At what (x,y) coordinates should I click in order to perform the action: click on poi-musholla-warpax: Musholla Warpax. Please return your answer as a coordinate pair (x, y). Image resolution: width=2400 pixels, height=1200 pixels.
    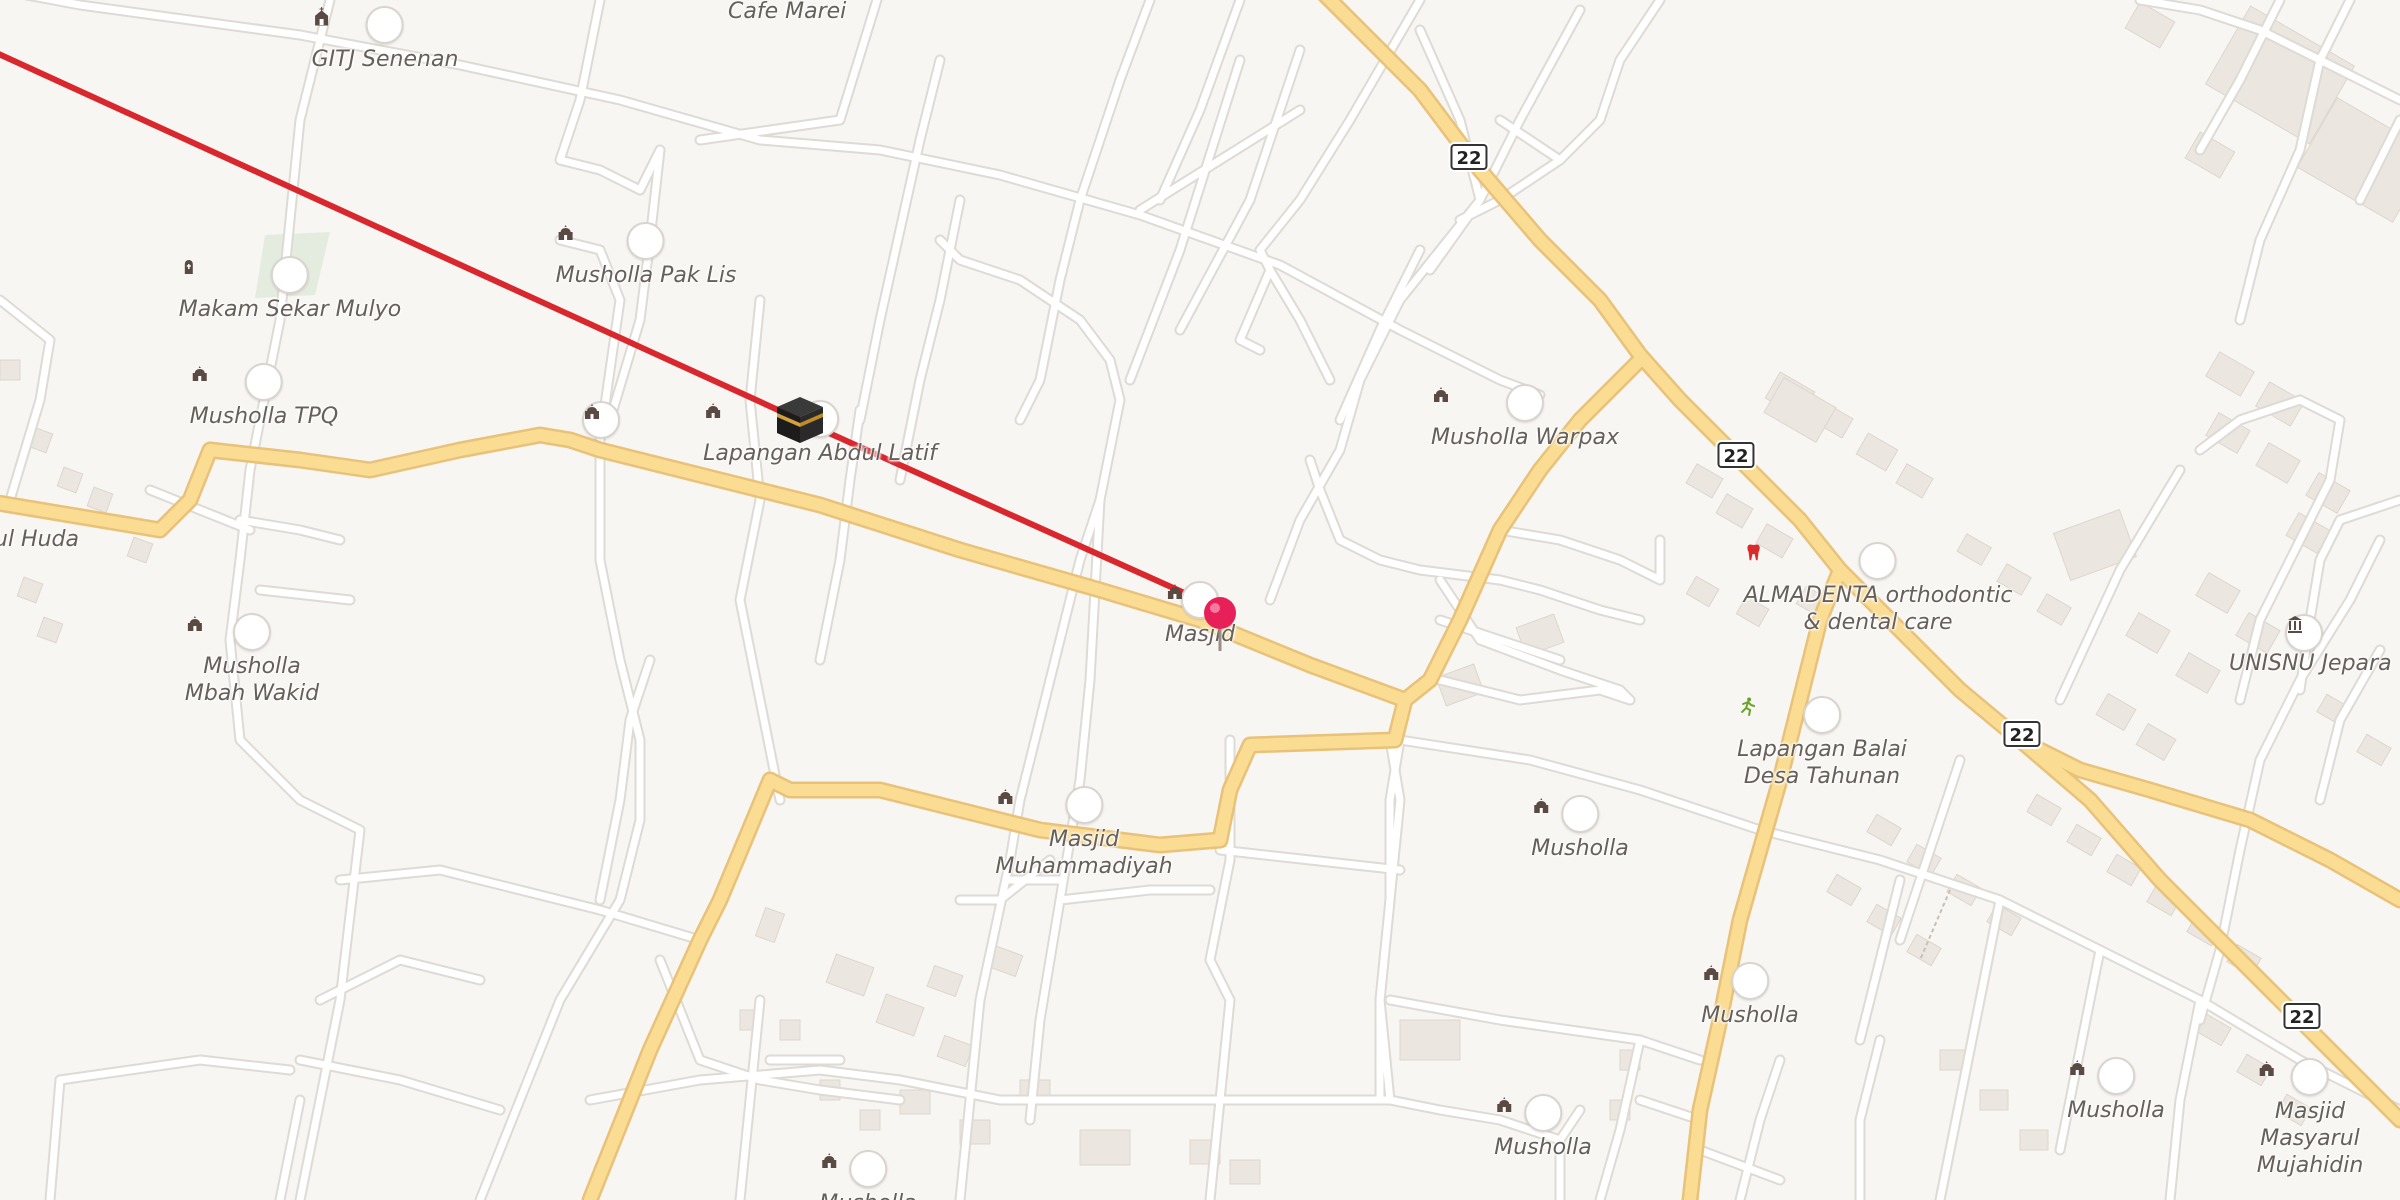
    Looking at the image, I should click on (1525, 417).